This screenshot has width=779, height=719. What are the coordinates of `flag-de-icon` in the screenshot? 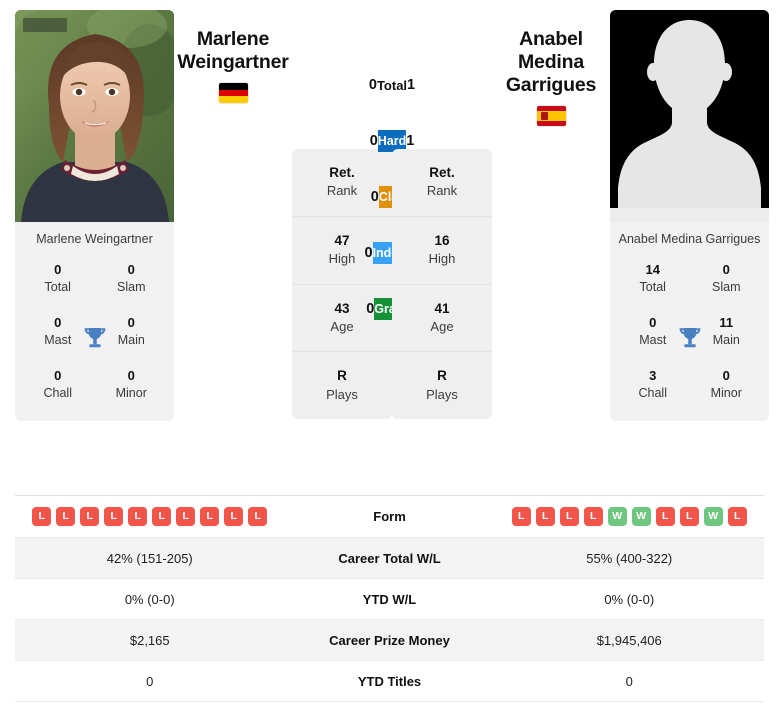 It's located at (233, 93).